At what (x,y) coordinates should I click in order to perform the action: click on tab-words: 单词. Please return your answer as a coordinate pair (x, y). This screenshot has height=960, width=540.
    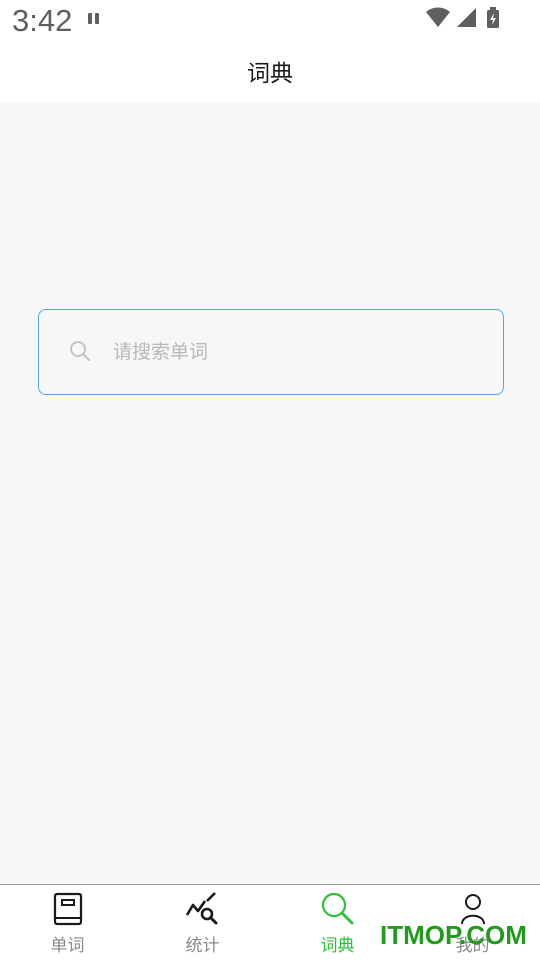
    Looking at the image, I should click on (67, 922).